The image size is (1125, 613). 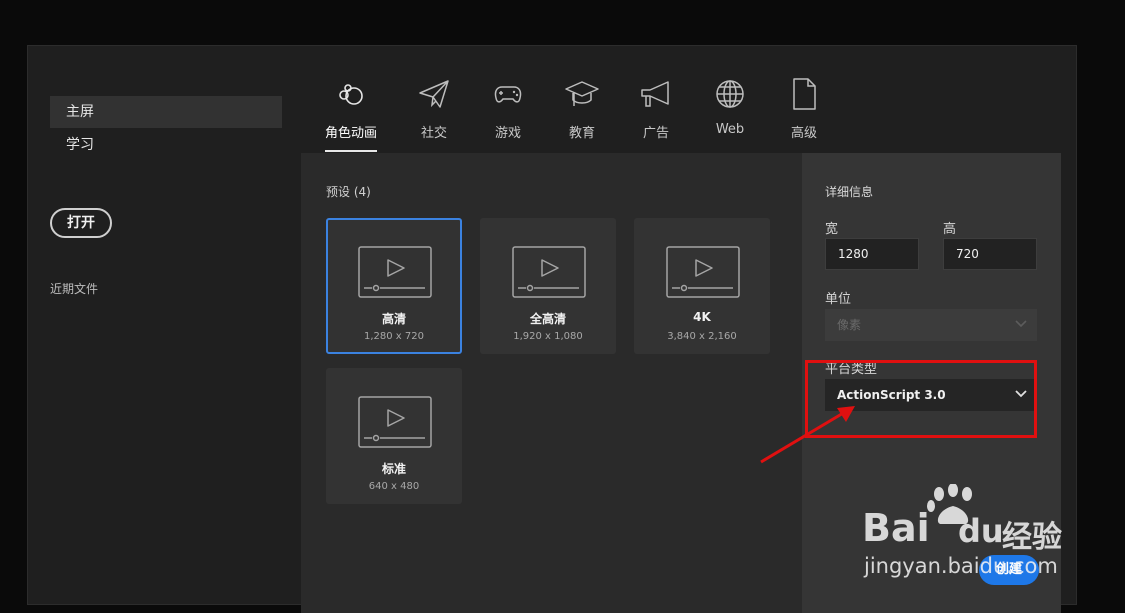 I want to click on preset-dimensions: 1,920 x 1,080, so click(x=548, y=336).